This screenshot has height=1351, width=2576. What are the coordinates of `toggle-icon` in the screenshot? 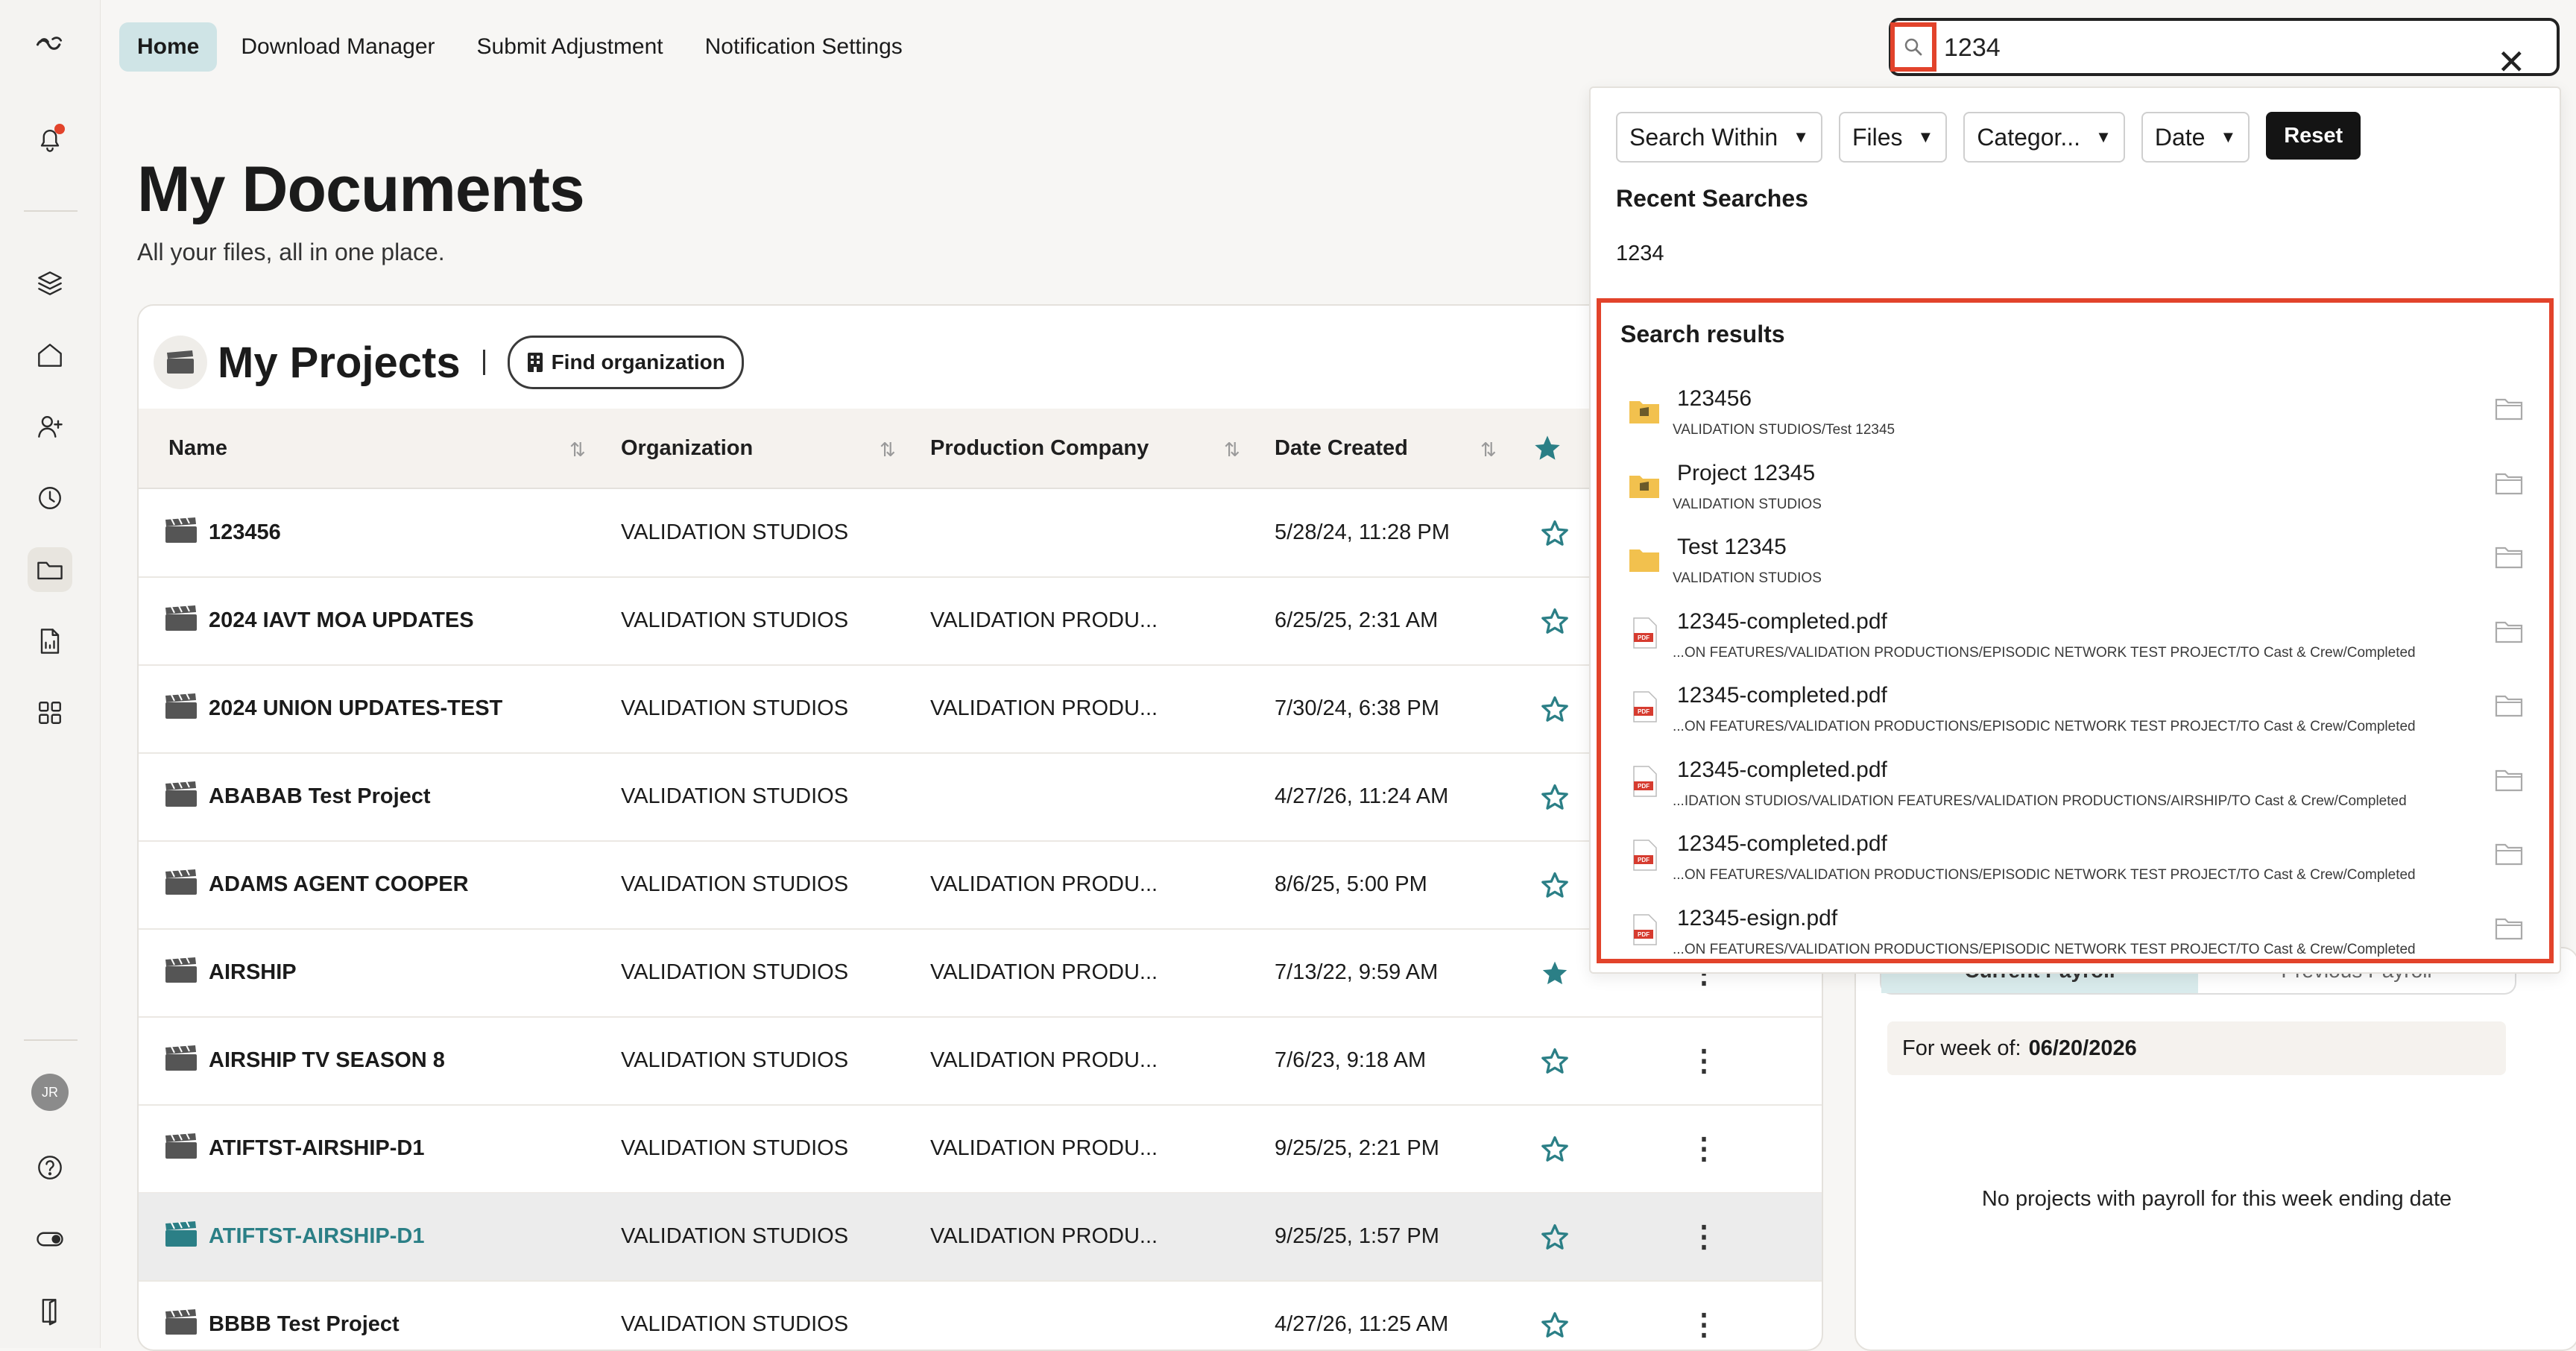 It's located at (50, 1239).